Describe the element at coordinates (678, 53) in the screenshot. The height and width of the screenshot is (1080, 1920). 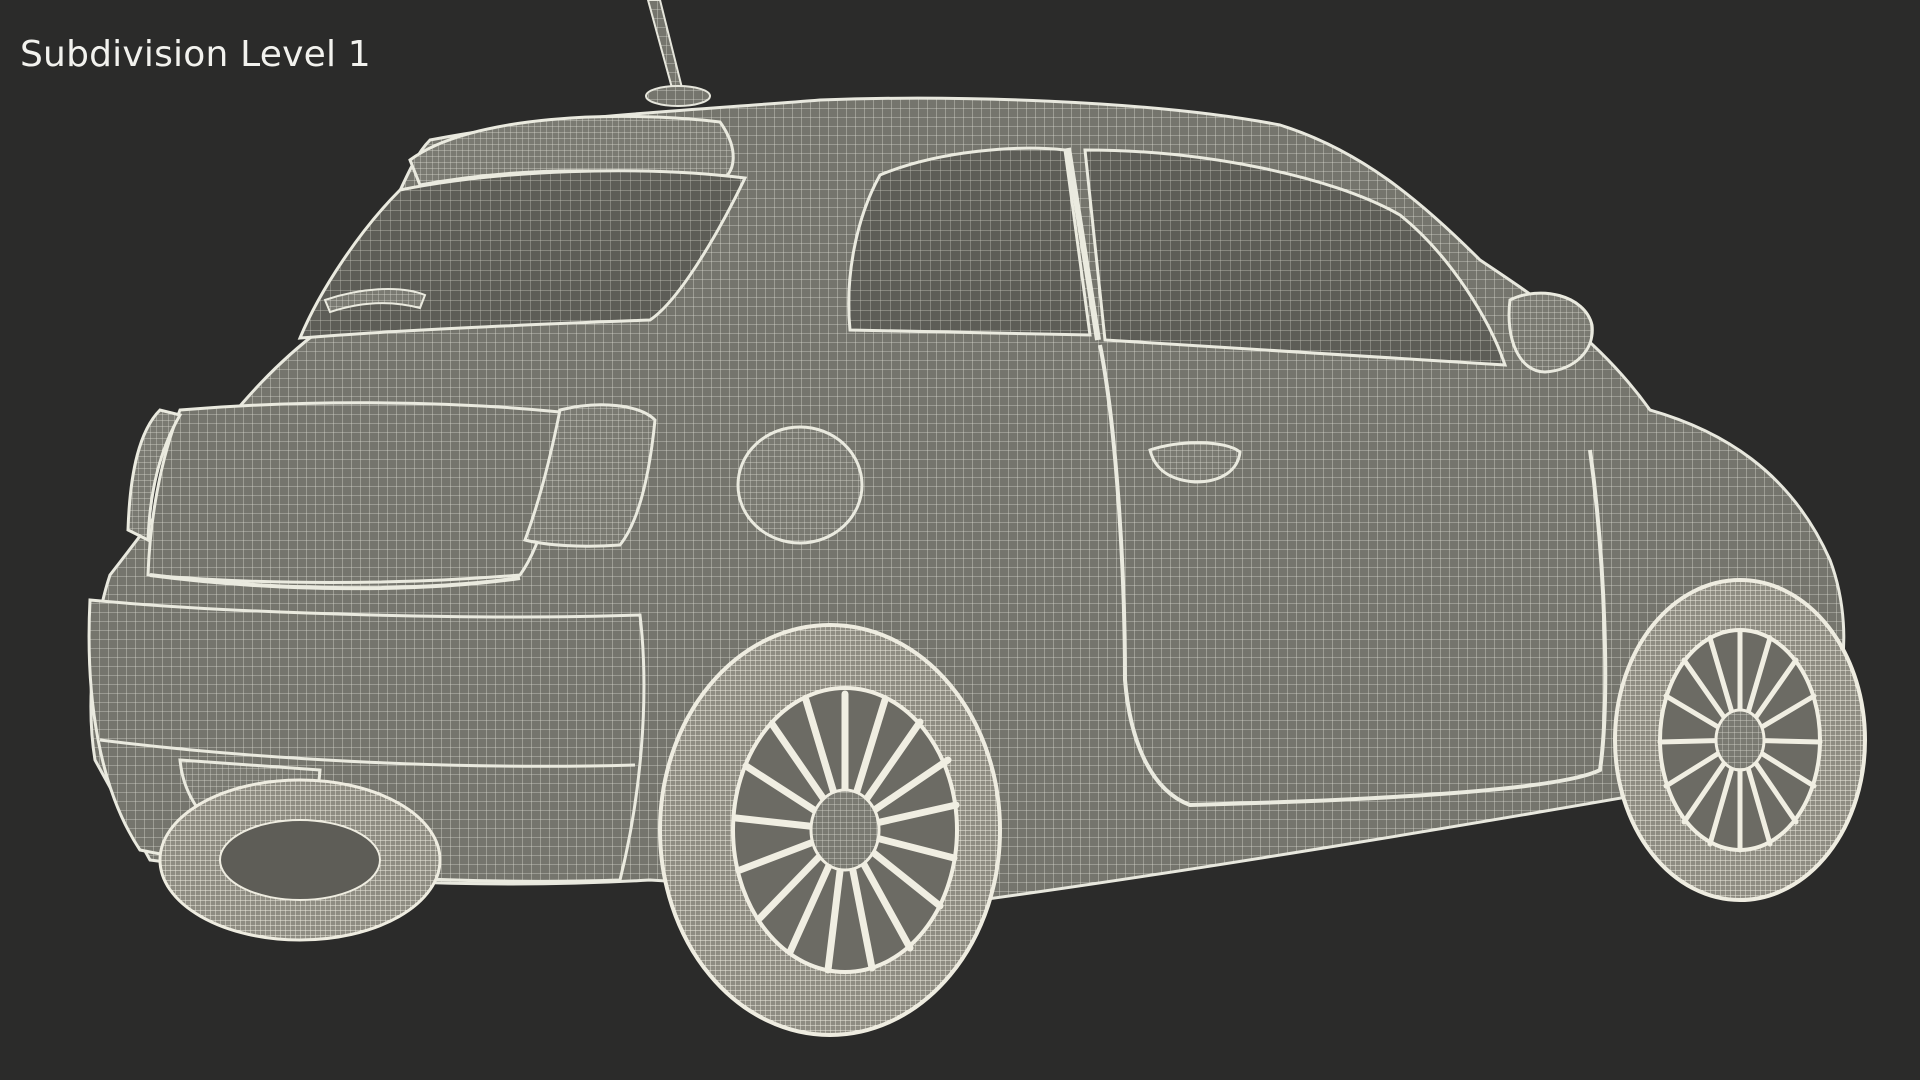
I see `antenna` at that location.